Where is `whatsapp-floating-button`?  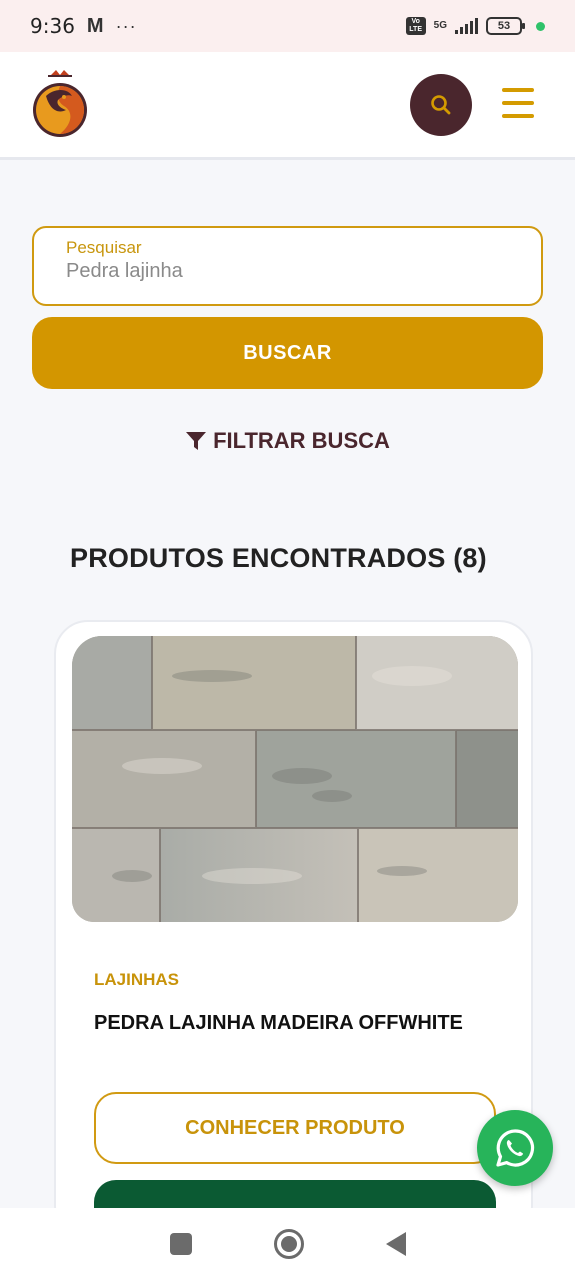 whatsapp-floating-button is located at coordinates (515, 1148).